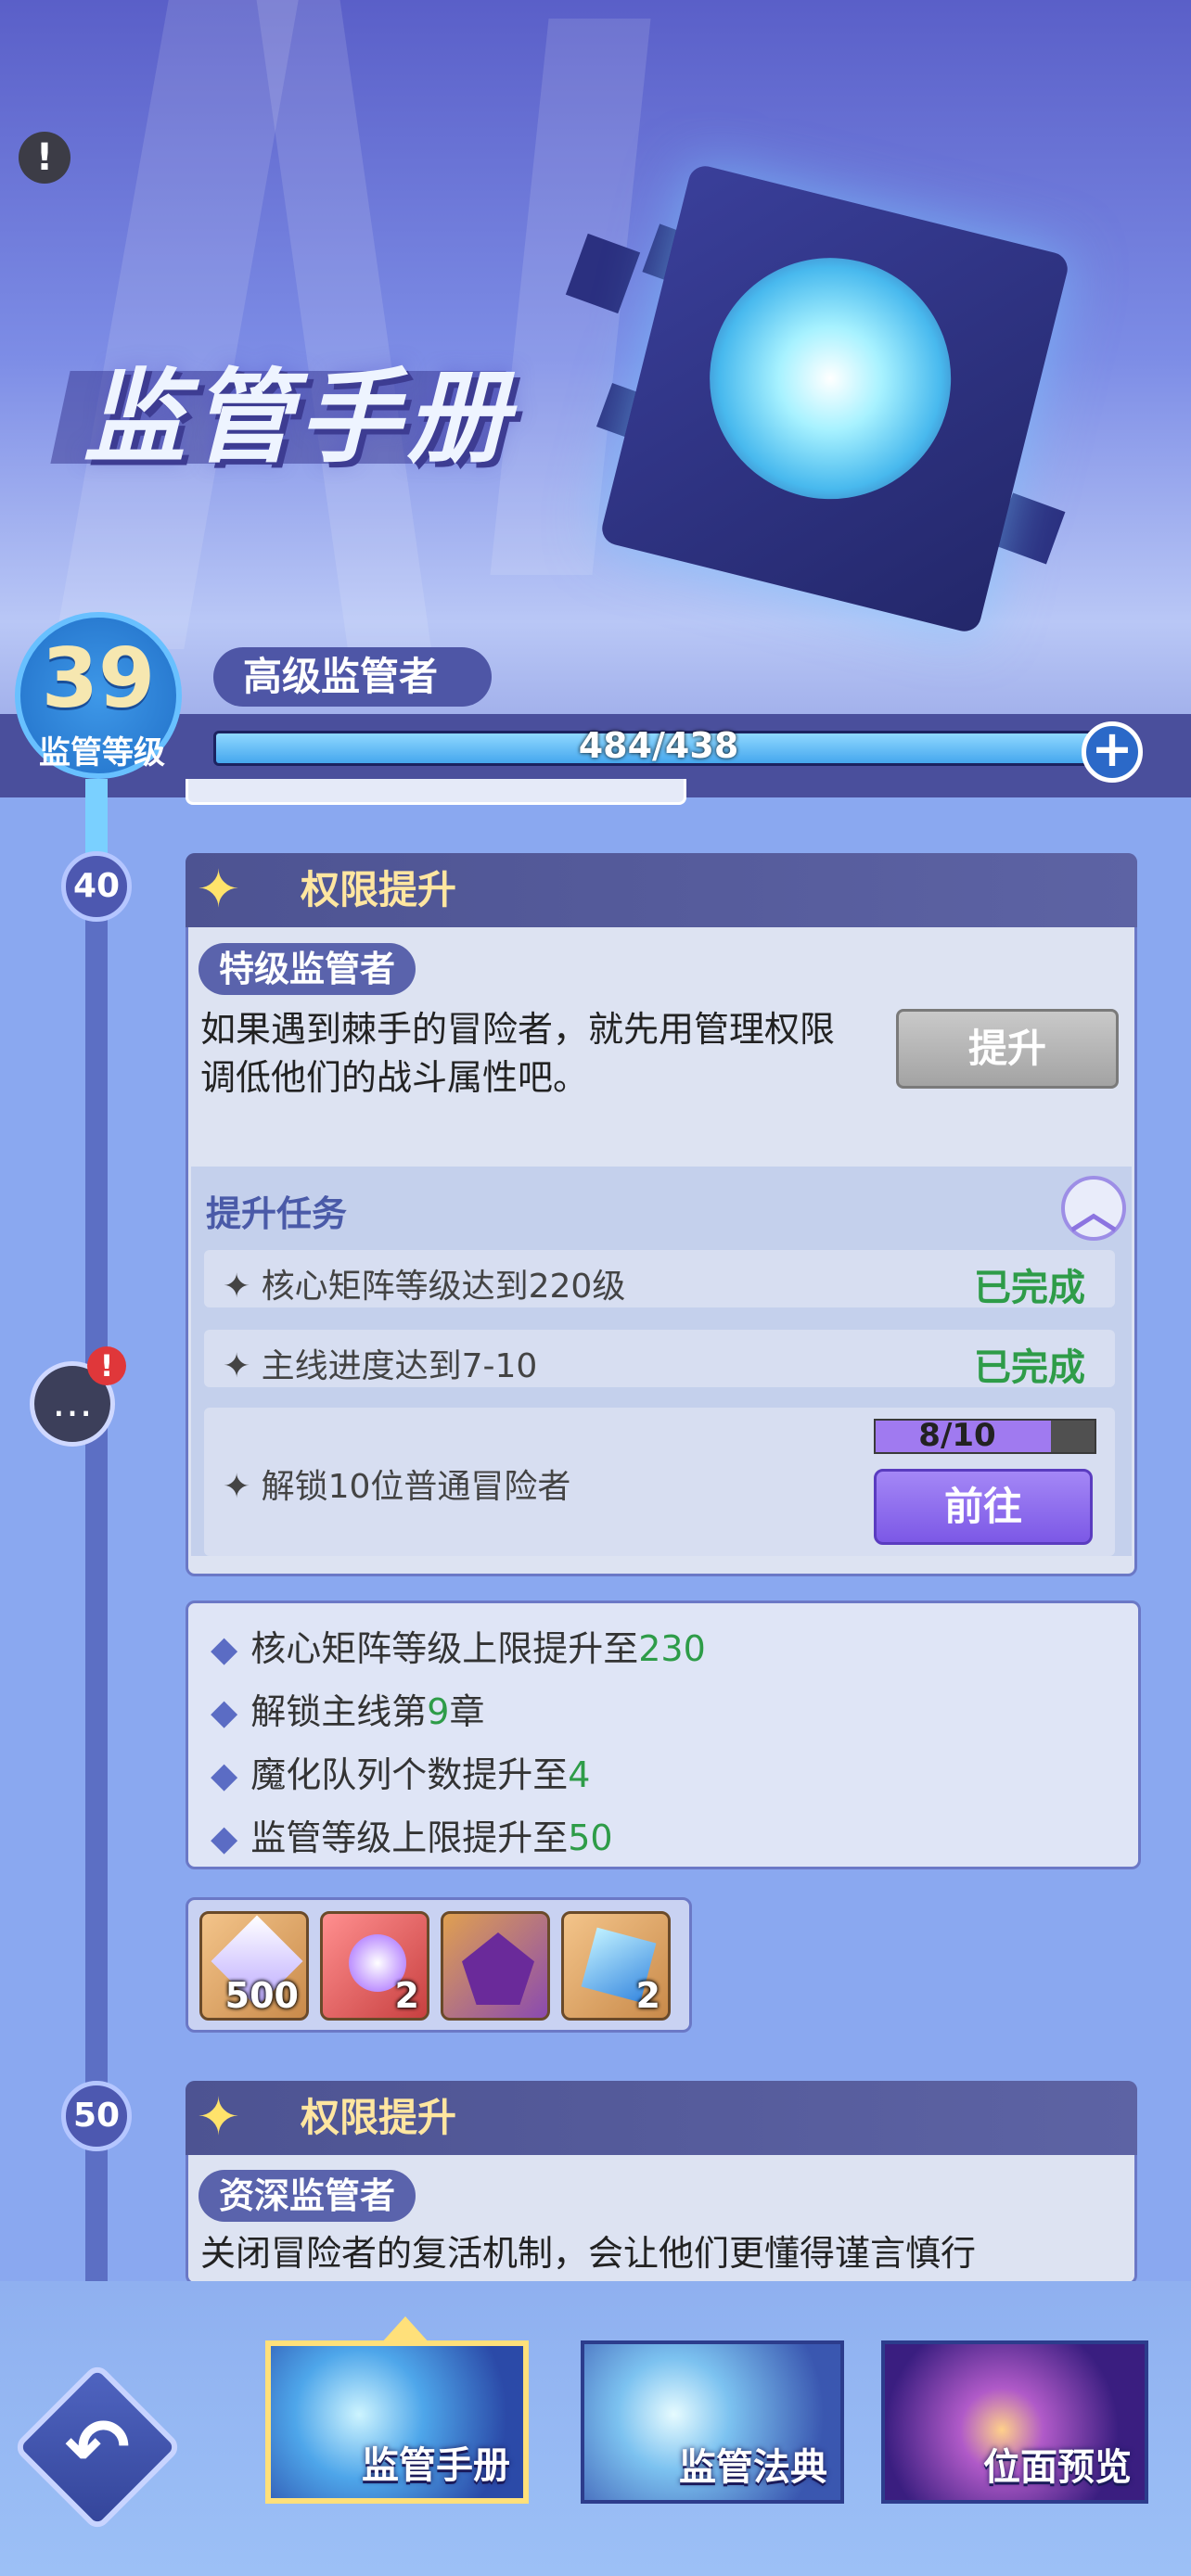 This screenshot has height=2576, width=1191. What do you see at coordinates (397, 2422) in the screenshot?
I see `tab-supervision-manual: 监管手册` at bounding box center [397, 2422].